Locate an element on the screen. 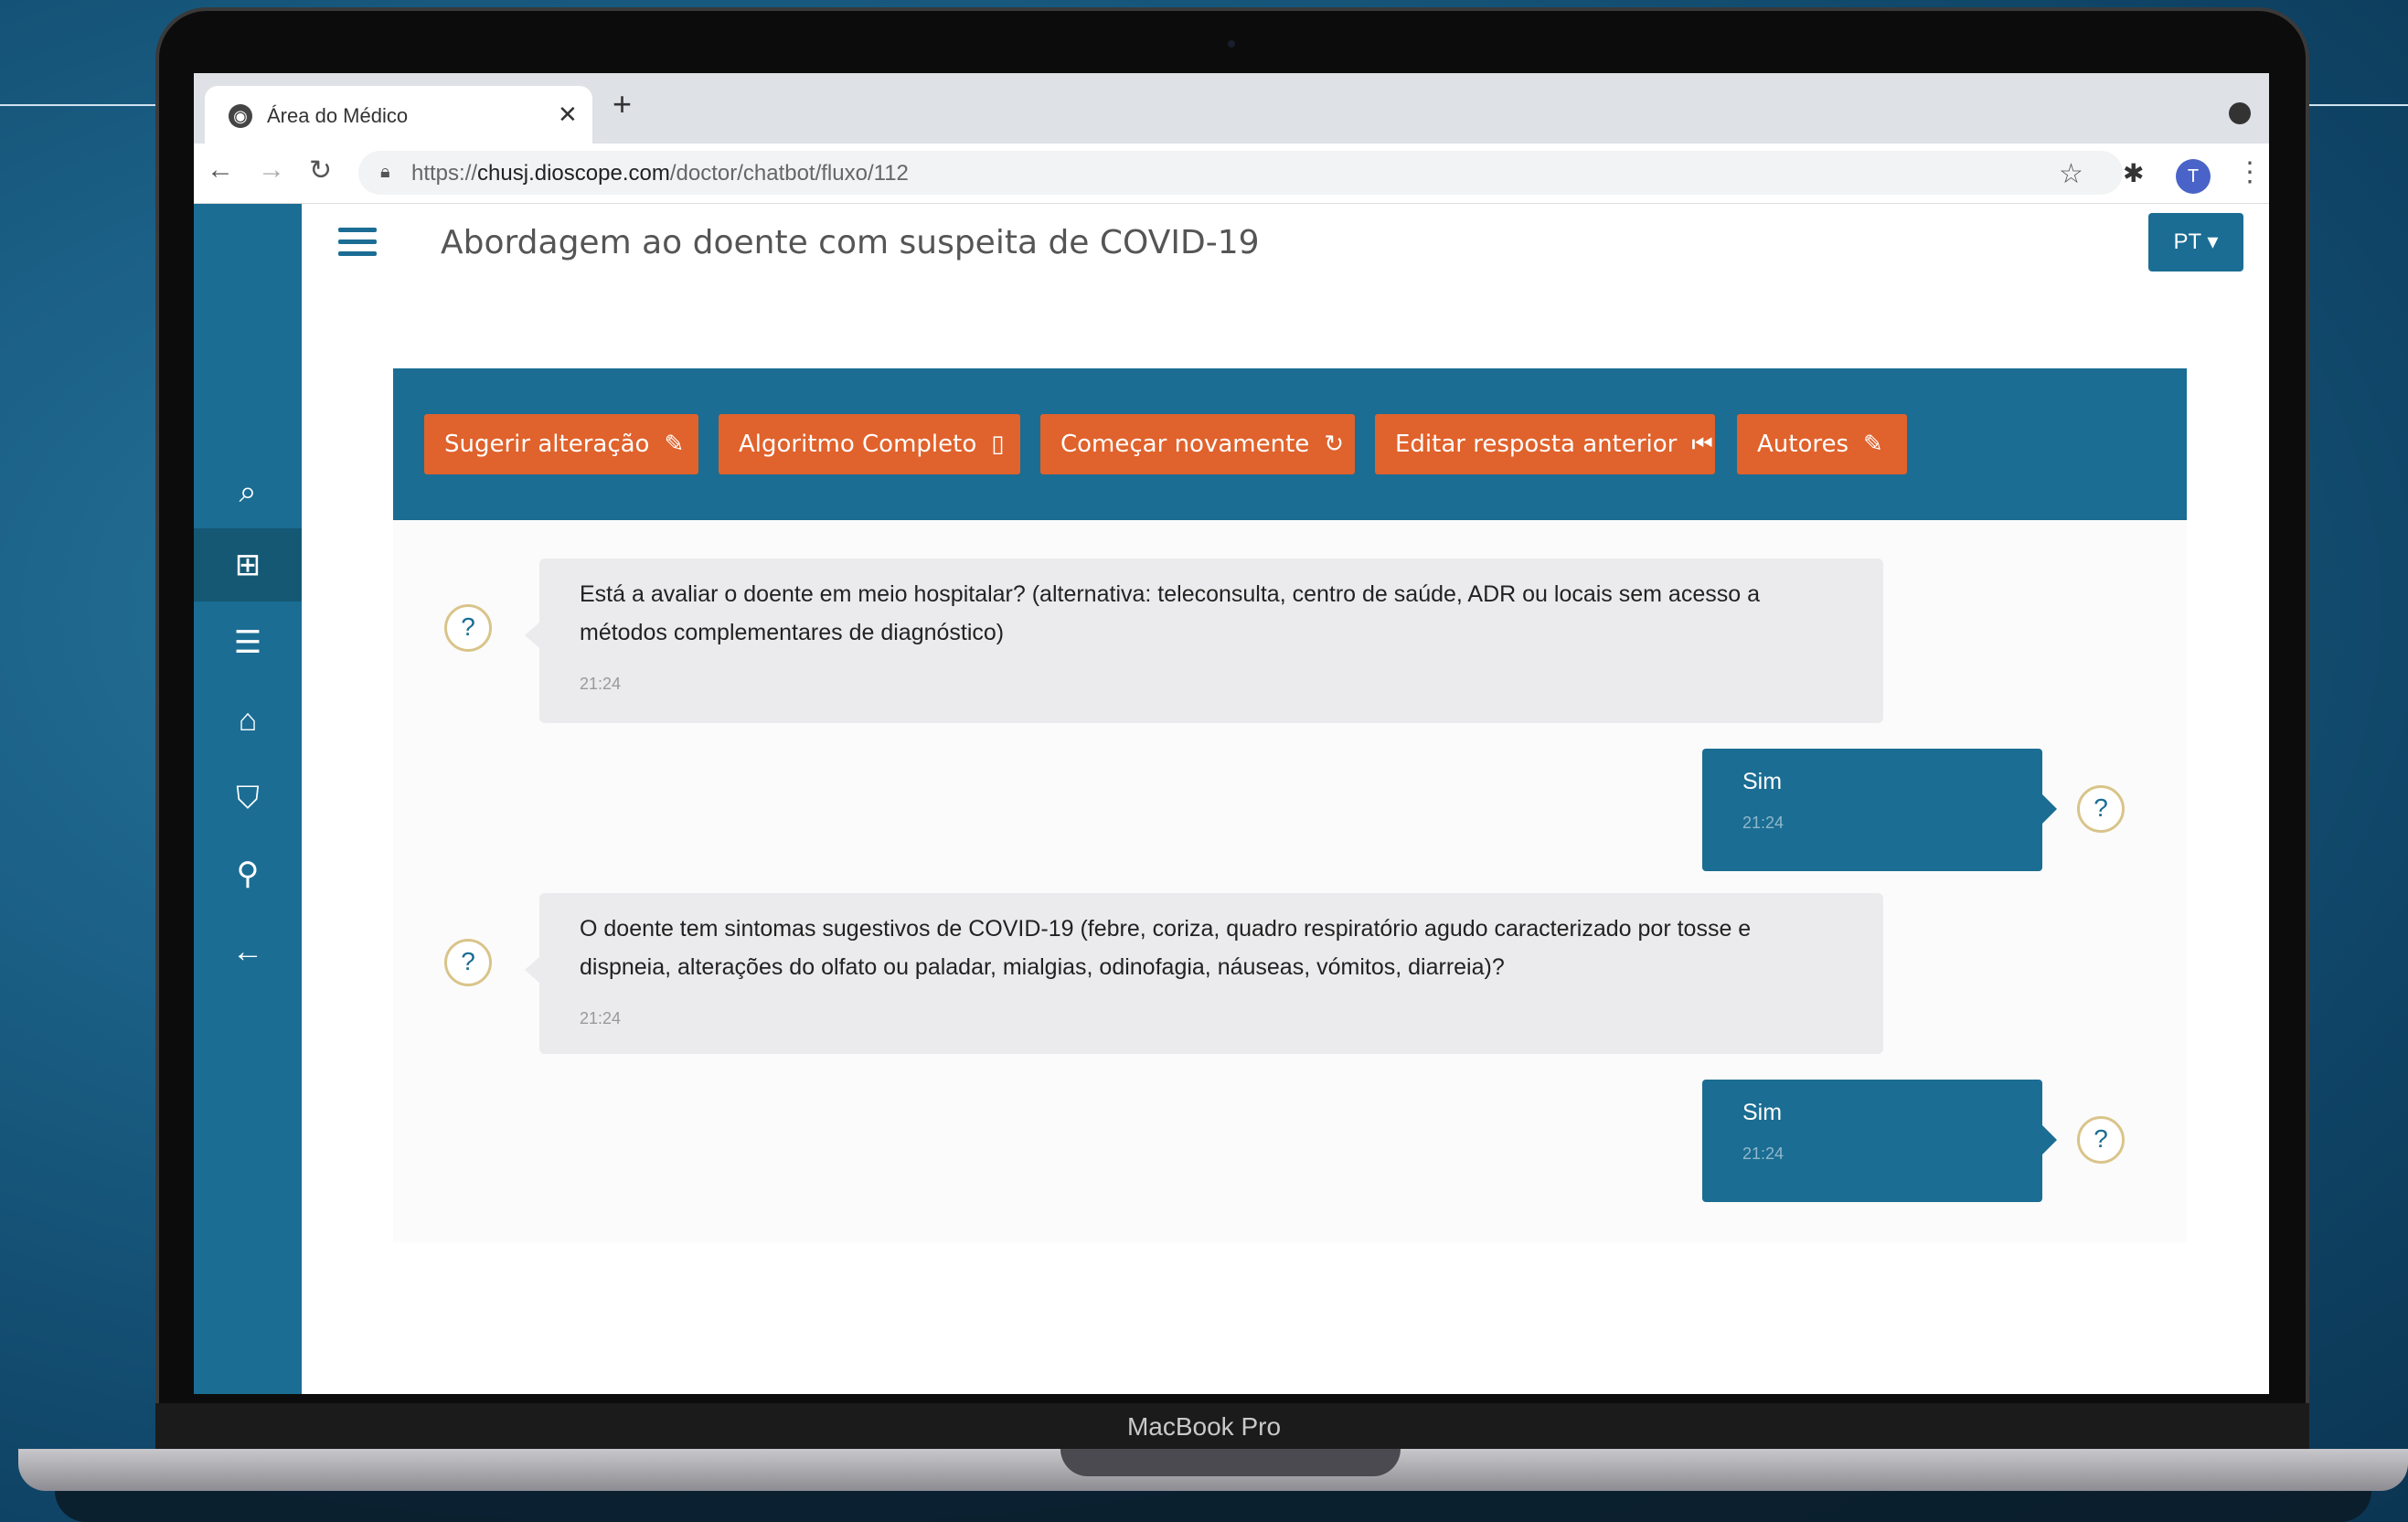  authors-button: Autores ✎ is located at coordinates (1822, 444).